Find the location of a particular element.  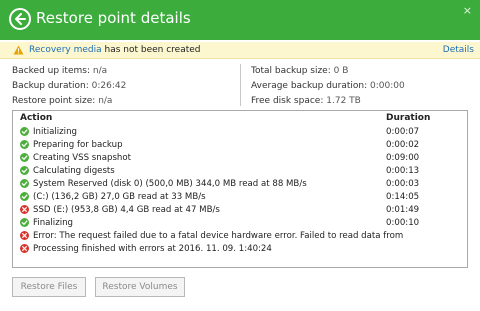

log-row-duration: 0:14:05 is located at coordinates (403, 197).